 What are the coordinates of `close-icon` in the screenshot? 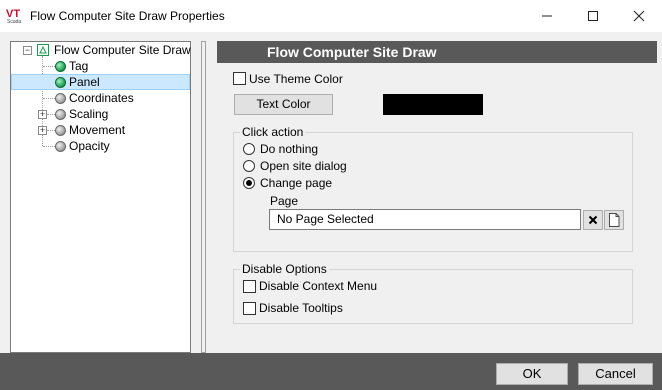 It's located at (639, 16).